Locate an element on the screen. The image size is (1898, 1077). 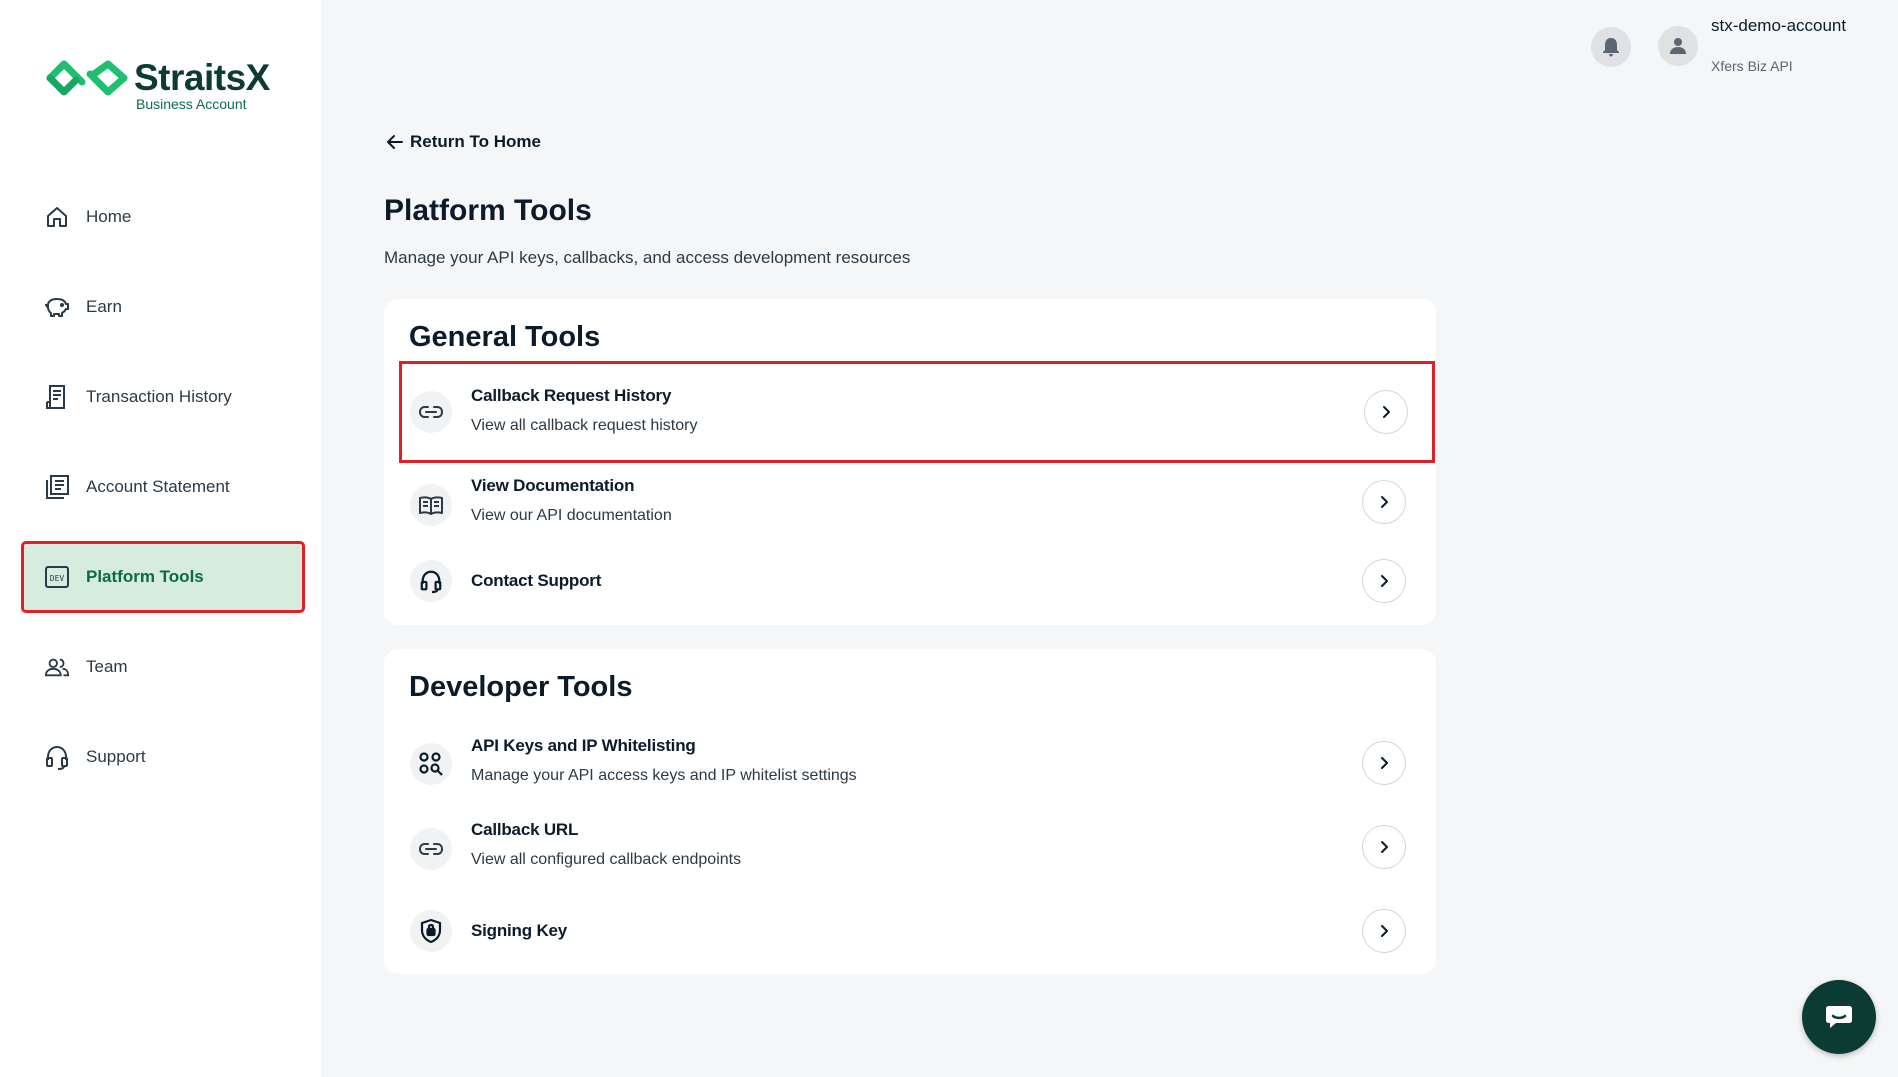
row-subtitle: View our API documentation is located at coordinates (571, 515).